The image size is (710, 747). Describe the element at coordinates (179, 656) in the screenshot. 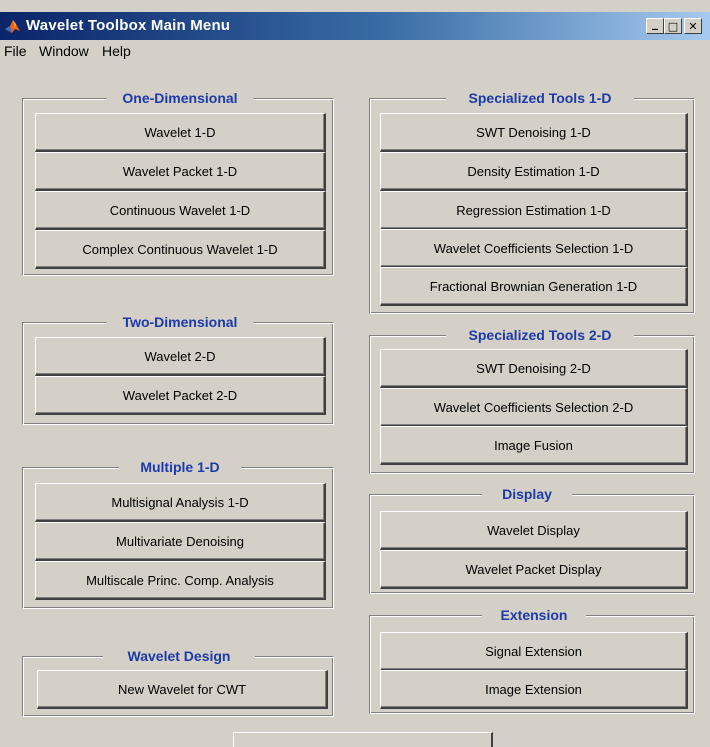

I see `panel-title-wavelet-design: Wavelet Design` at that location.